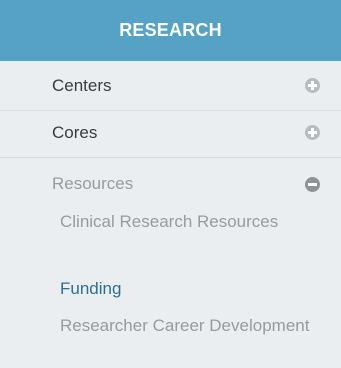  Describe the element at coordinates (190, 288) in the screenshot. I see `subnav-item-funding: Funding` at that location.